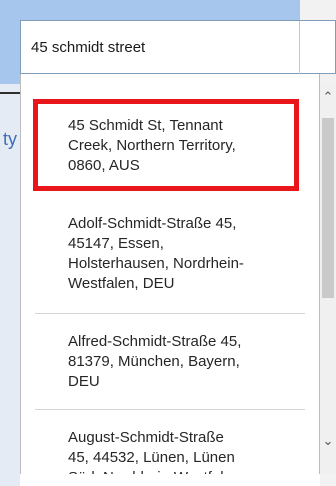 The width and height of the screenshot is (336, 486). Describe the element at coordinates (328, 208) in the screenshot. I see `scrollbar-thumb` at that location.